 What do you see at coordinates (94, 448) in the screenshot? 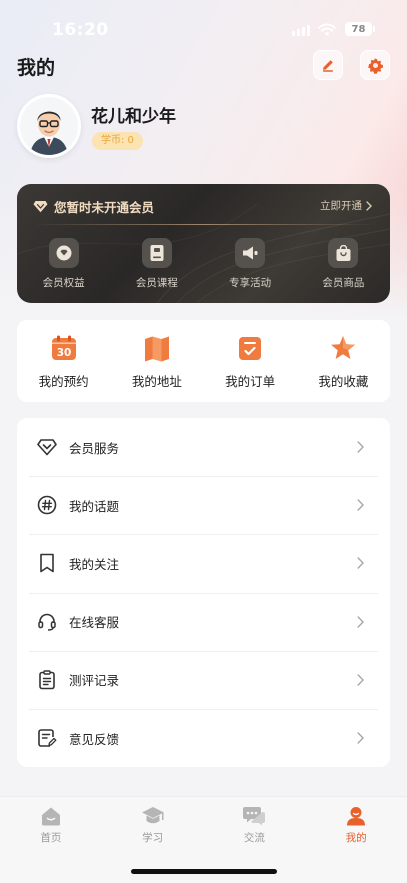
I see `service-label: 会员服务` at bounding box center [94, 448].